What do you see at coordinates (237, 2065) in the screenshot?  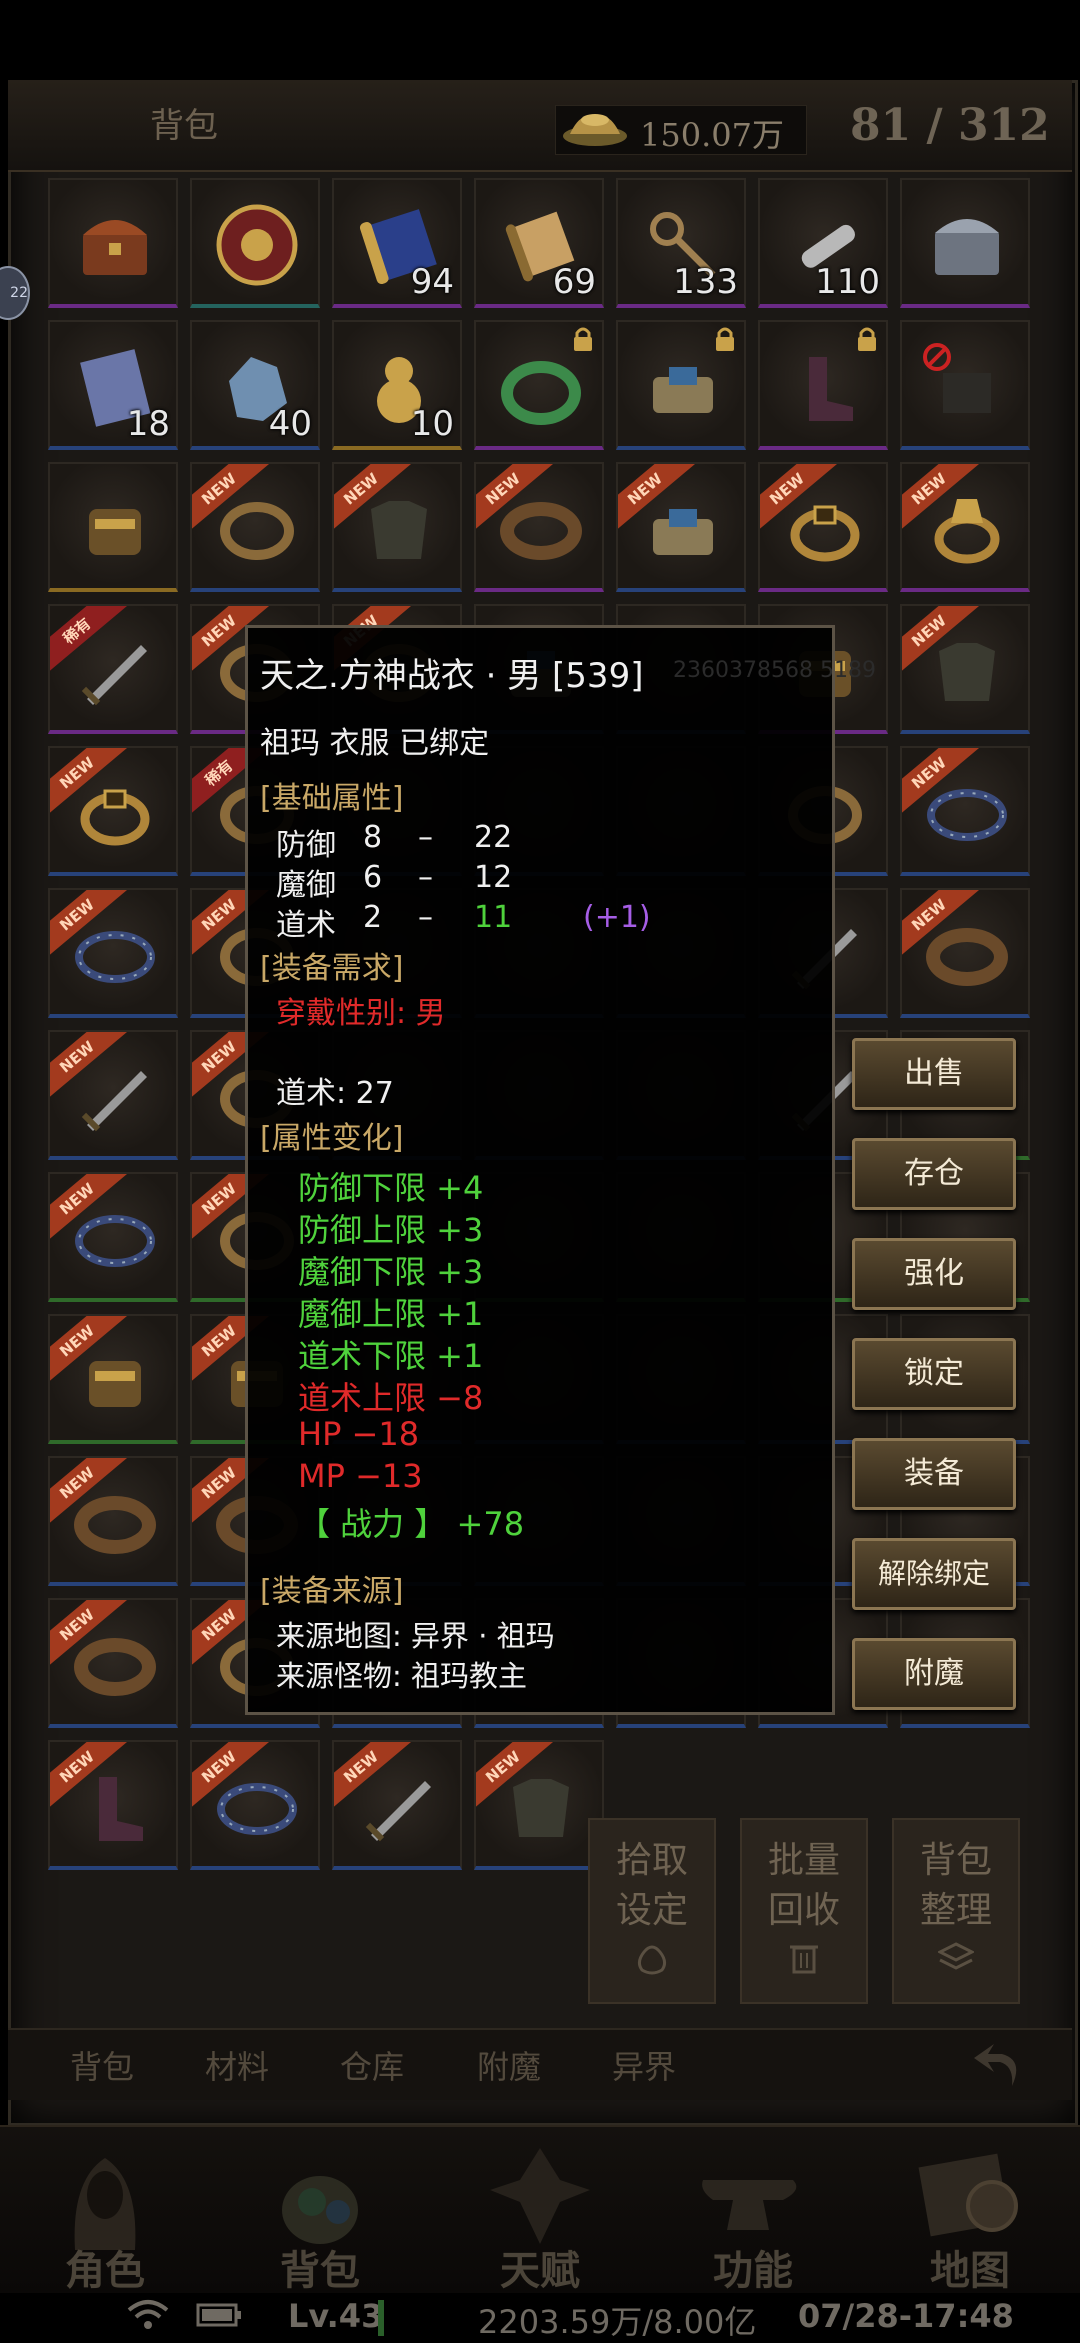 I see `subtab-materials: 材料` at bounding box center [237, 2065].